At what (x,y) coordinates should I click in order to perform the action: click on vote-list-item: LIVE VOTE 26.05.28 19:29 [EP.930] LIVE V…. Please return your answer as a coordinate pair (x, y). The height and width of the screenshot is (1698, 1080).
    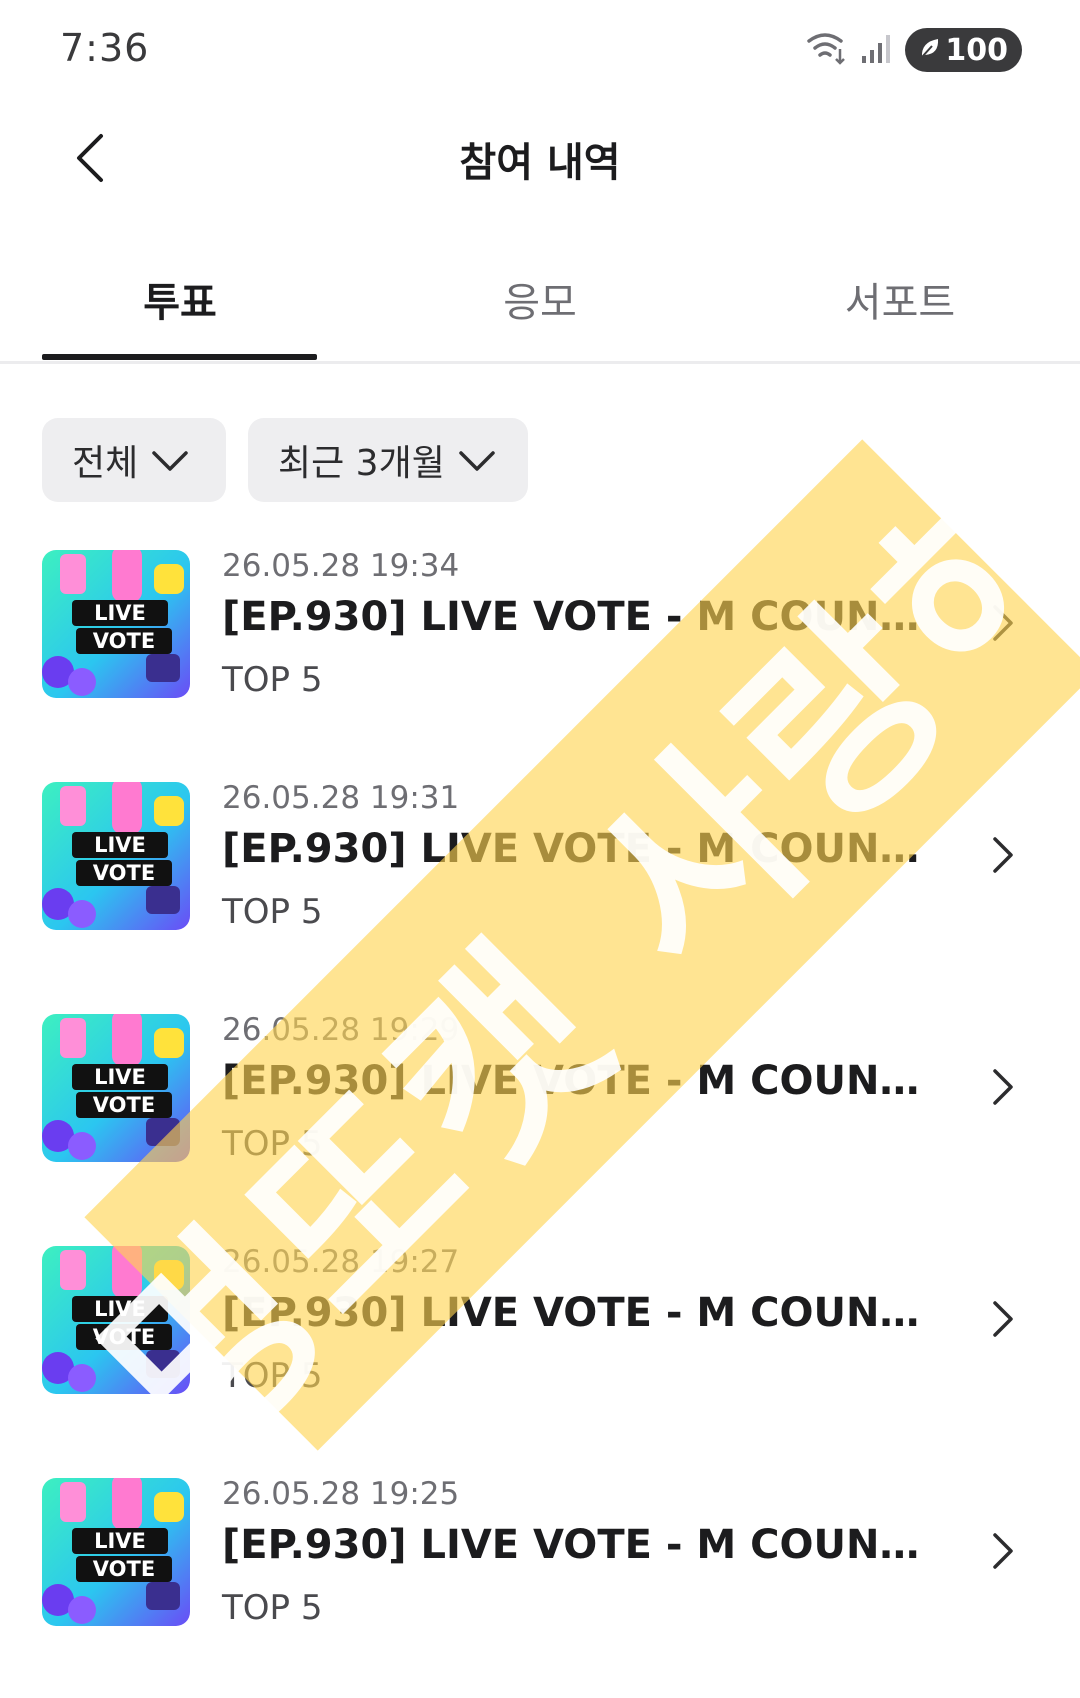
    Looking at the image, I should click on (540, 1128).